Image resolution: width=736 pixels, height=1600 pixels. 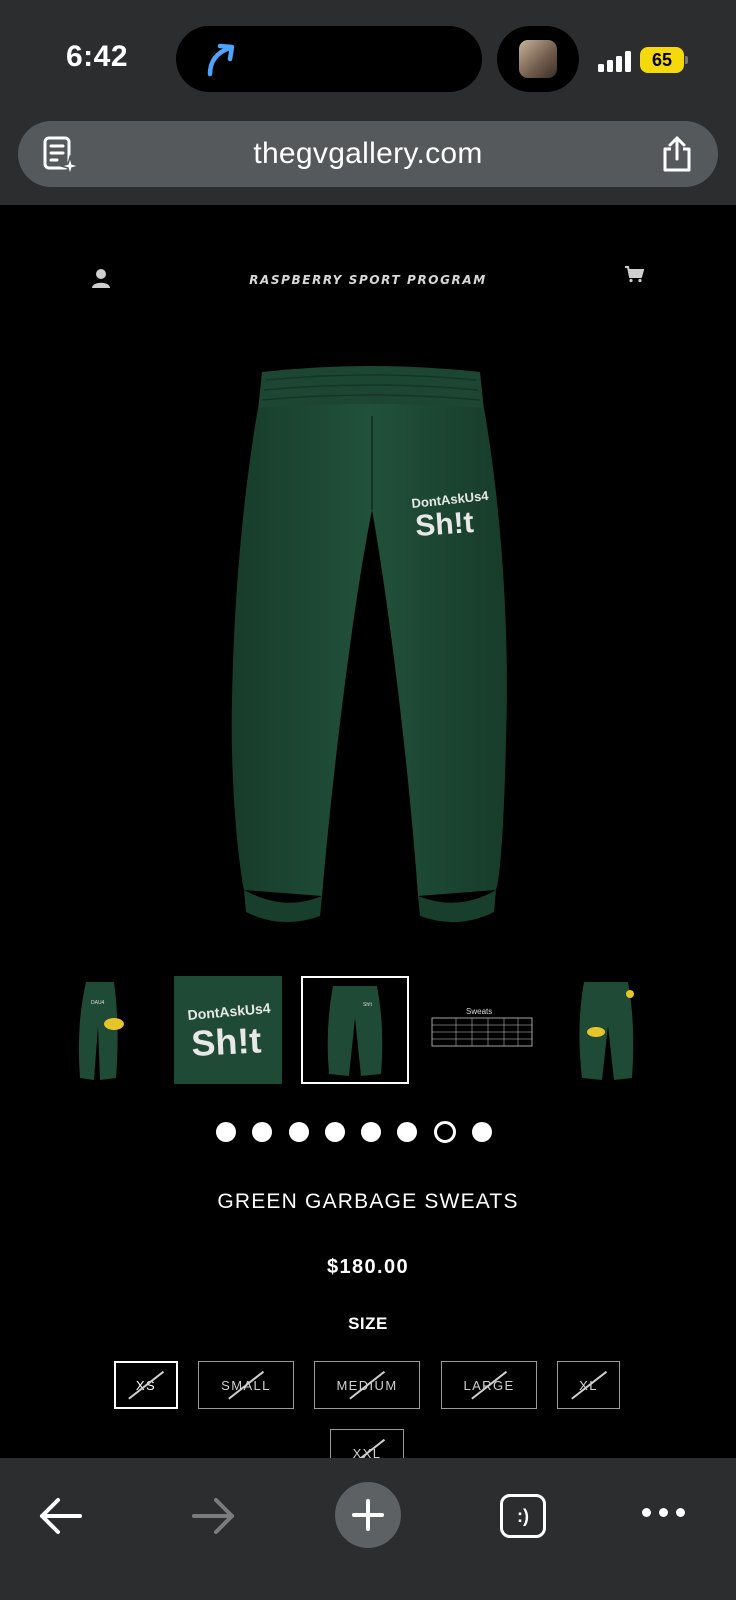 What do you see at coordinates (489, 1385) in the screenshot?
I see `size-option-large: LARGE` at bounding box center [489, 1385].